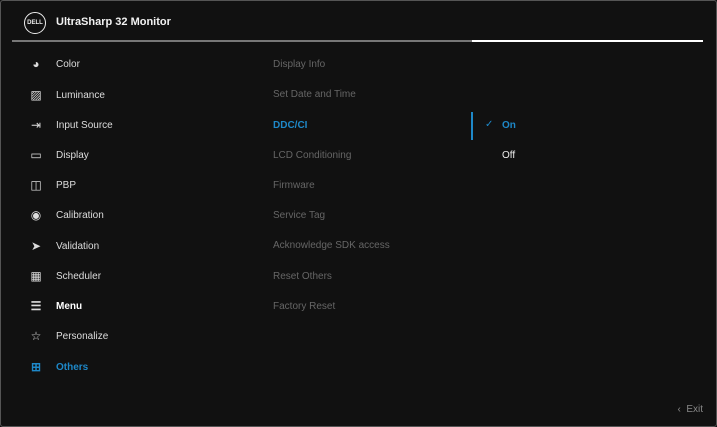 This screenshot has height=427, width=717. I want to click on menu-icon: ☰, so click(36, 306).